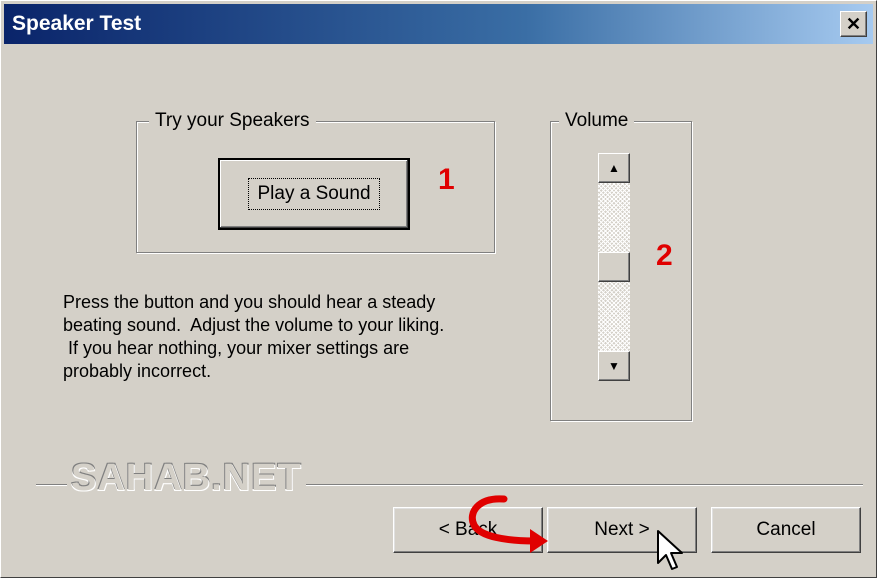 The height and width of the screenshot is (578, 877). I want to click on curved-arrow-icon, so click(508, 524).